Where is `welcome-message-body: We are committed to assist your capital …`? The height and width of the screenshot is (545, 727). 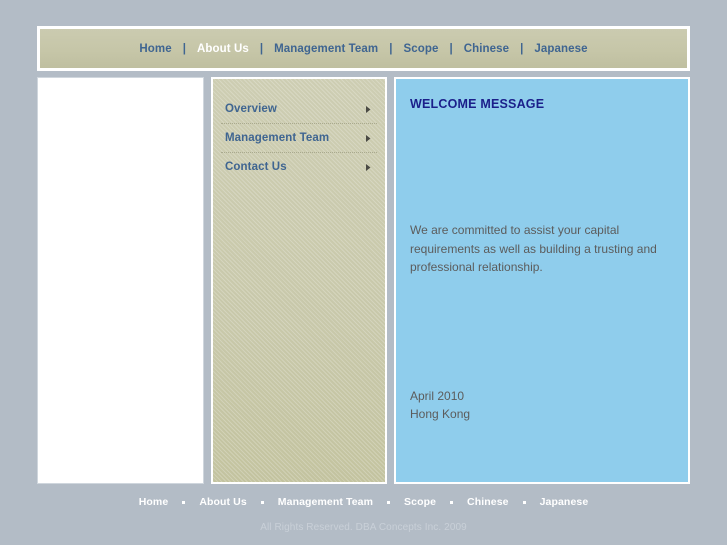
welcome-message-body: We are committed to assist your capital … is located at coordinates (542, 249).